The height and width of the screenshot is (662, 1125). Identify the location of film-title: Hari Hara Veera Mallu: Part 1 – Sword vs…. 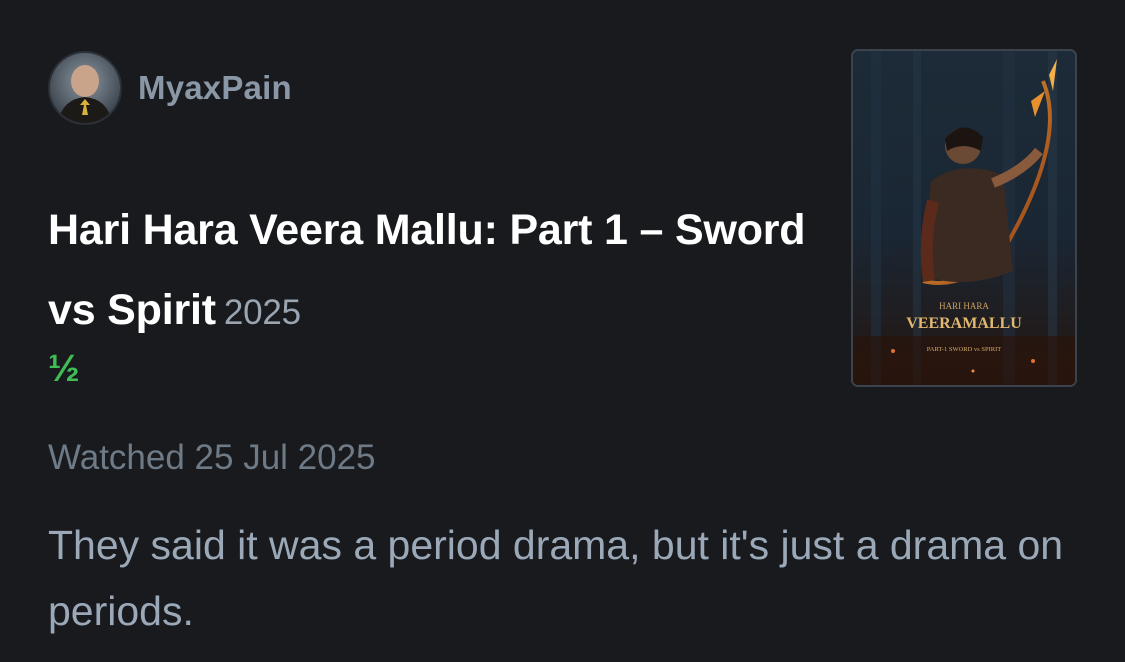
(427, 270).